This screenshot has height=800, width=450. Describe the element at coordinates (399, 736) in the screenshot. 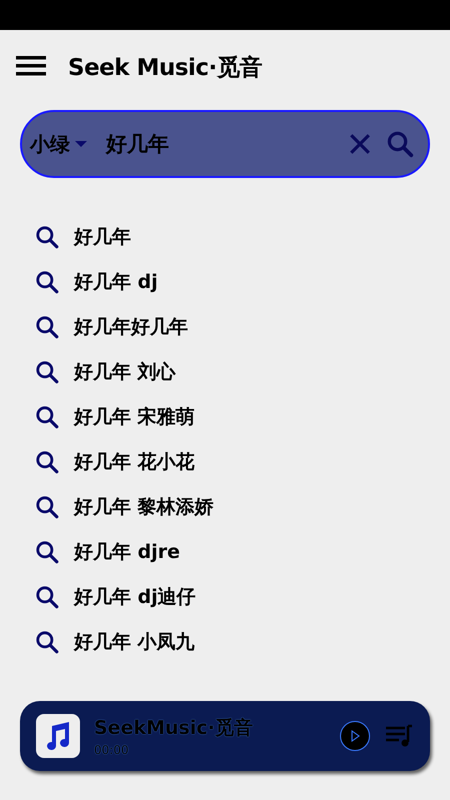

I see `playlist-icon` at that location.